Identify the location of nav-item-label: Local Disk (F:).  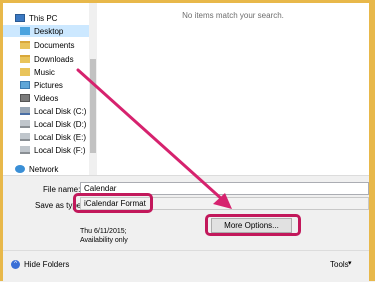
(60, 150).